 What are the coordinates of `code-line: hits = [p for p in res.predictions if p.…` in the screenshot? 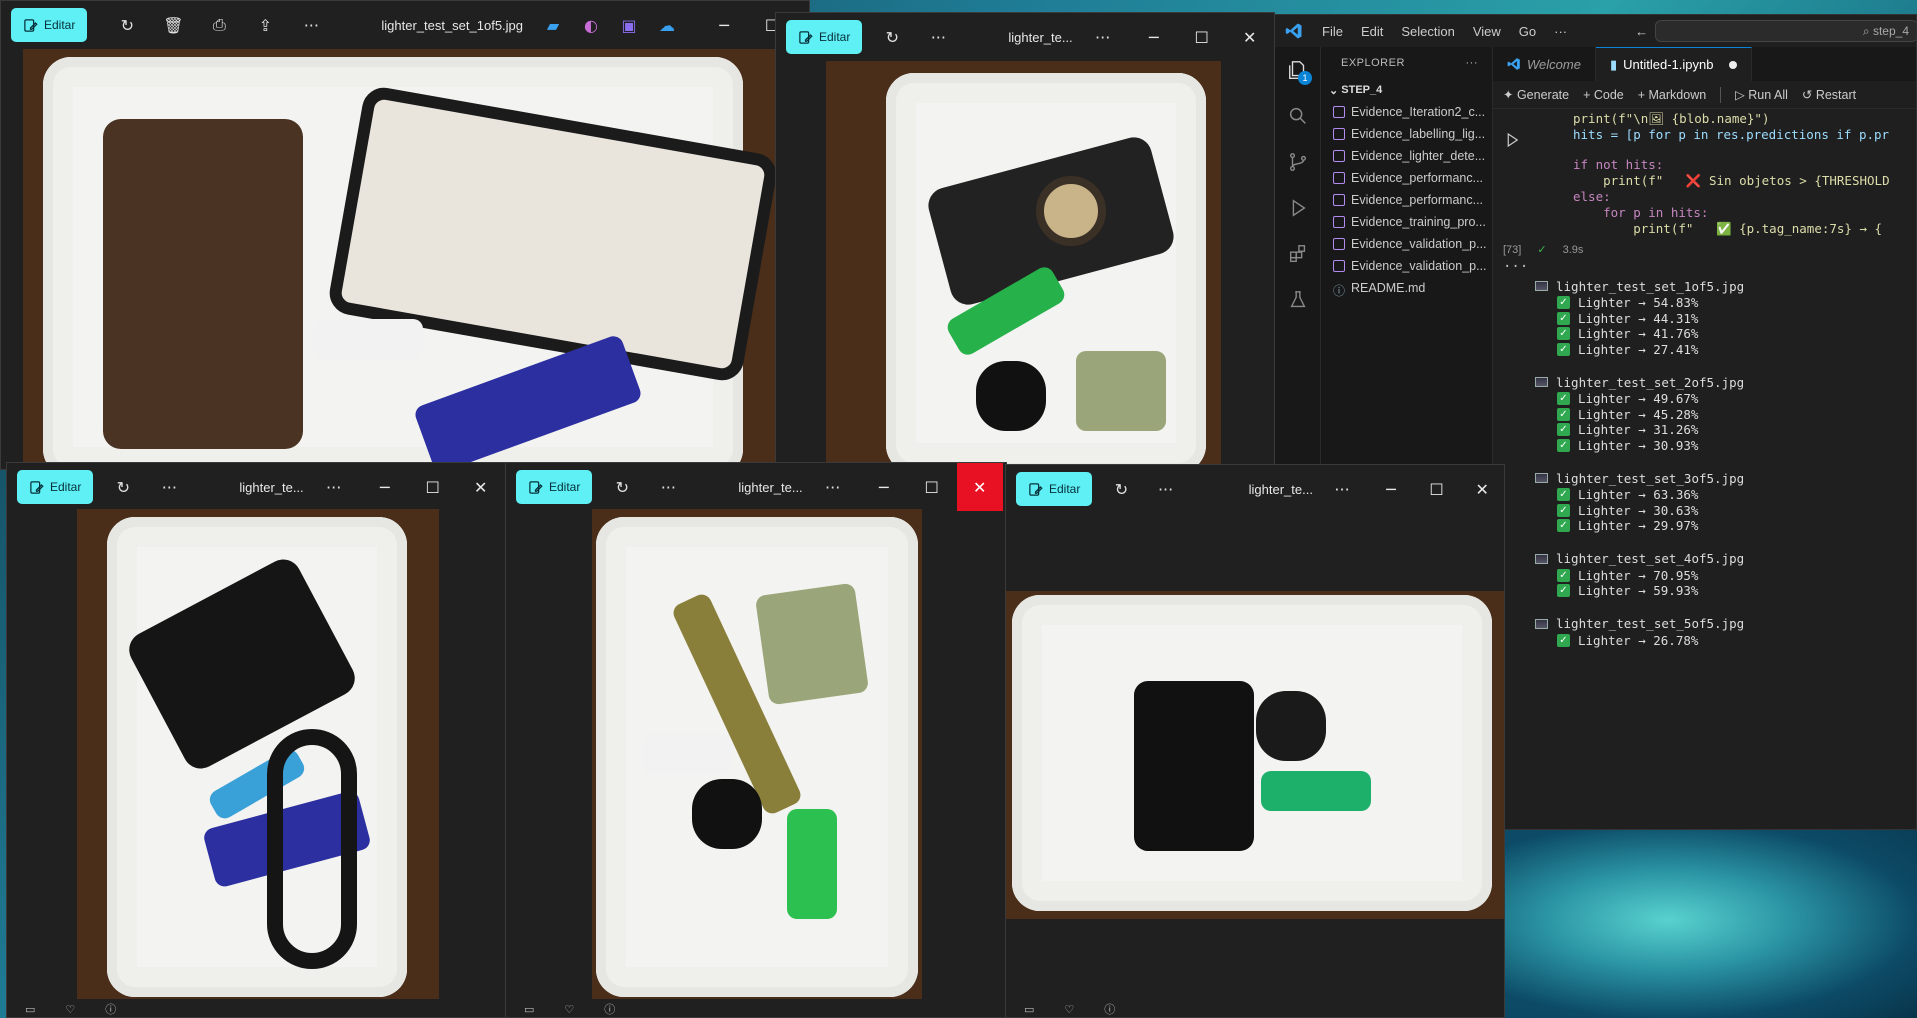 It's located at (1731, 134).